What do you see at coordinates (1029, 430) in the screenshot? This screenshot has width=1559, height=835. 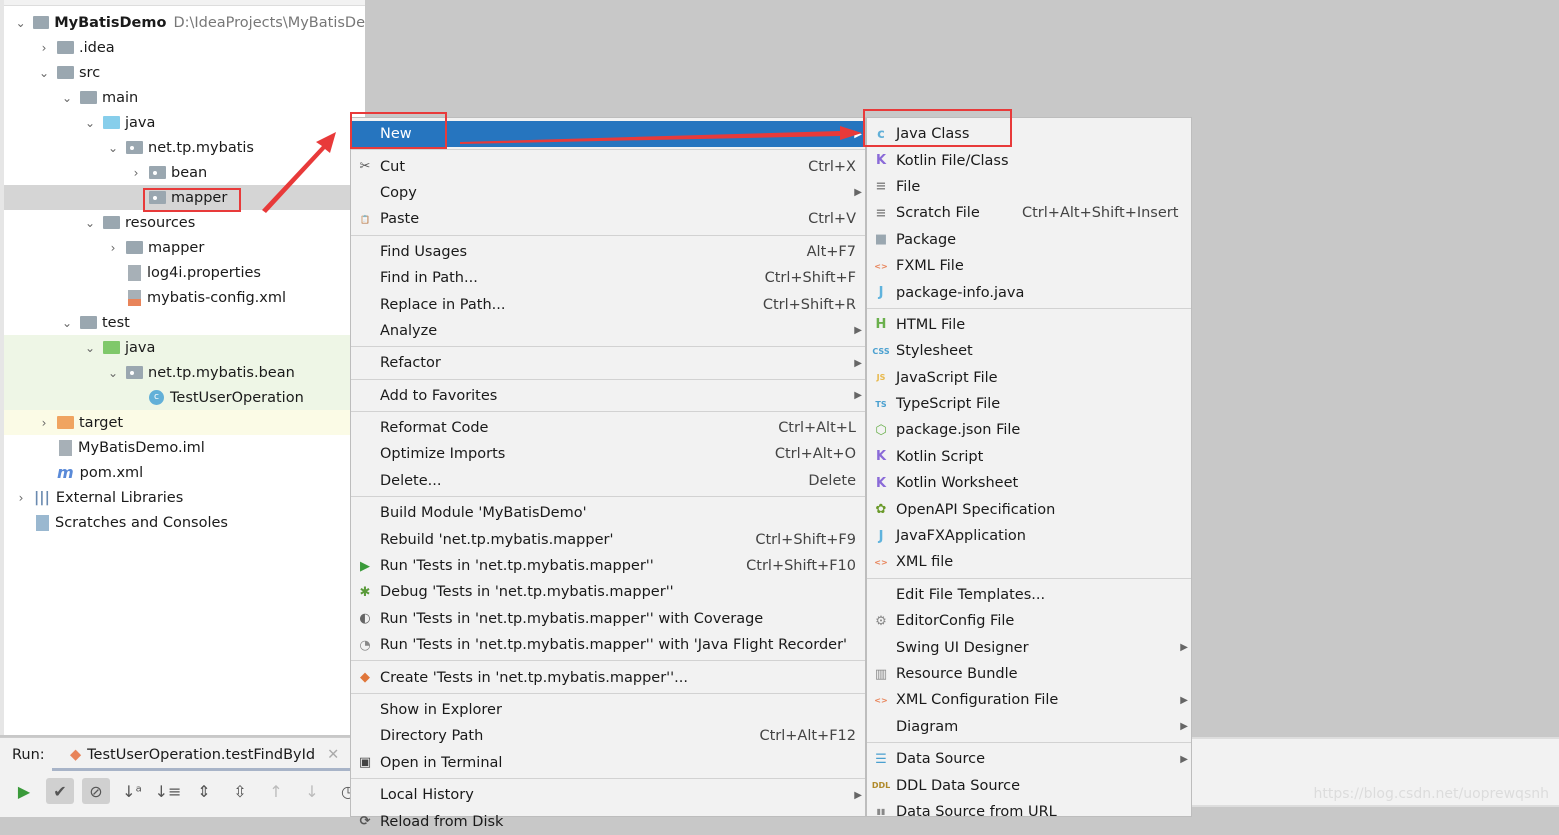 I see `menu-item-package-json-file: ⬡ package.json File` at bounding box center [1029, 430].